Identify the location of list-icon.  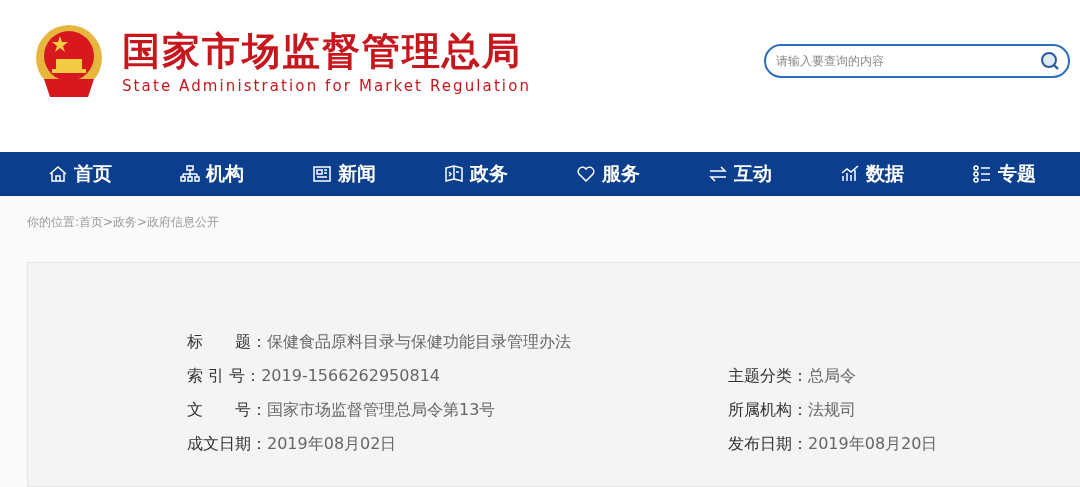
(982, 174).